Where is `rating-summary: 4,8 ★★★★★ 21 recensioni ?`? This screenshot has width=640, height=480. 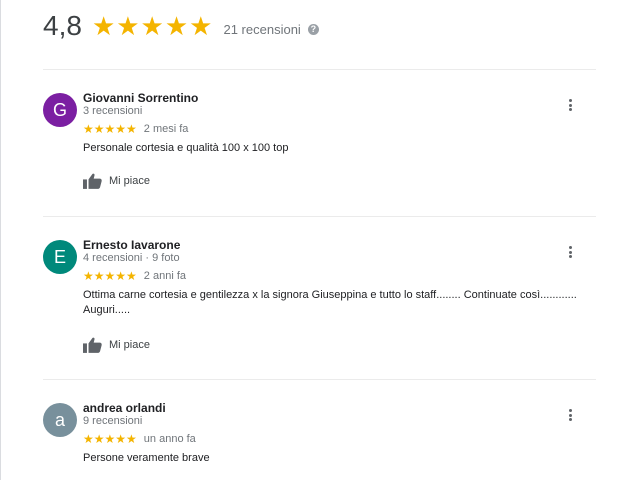
rating-summary: 4,8 ★★★★★ 21 recensioni ? is located at coordinates (181, 26).